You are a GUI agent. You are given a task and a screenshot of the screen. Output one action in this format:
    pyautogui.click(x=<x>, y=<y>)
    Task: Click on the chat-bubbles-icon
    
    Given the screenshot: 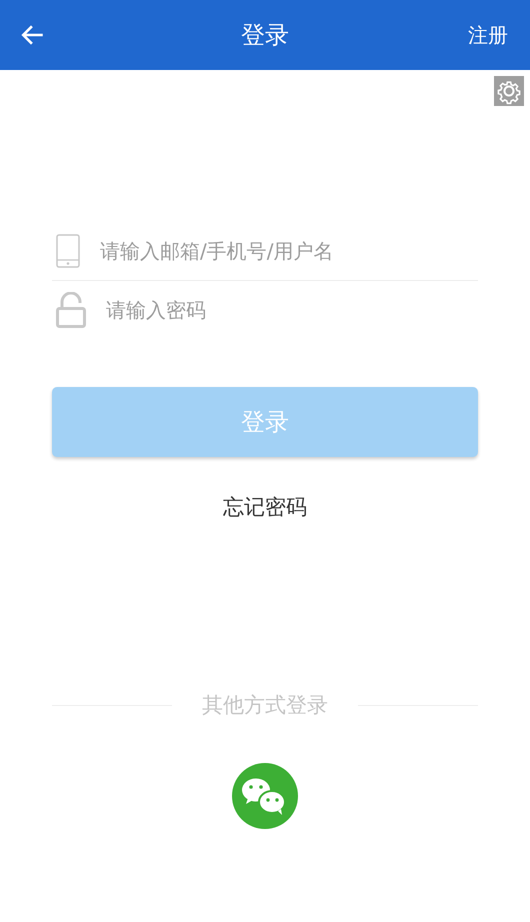 What is the action you would take?
    pyautogui.click(x=265, y=796)
    